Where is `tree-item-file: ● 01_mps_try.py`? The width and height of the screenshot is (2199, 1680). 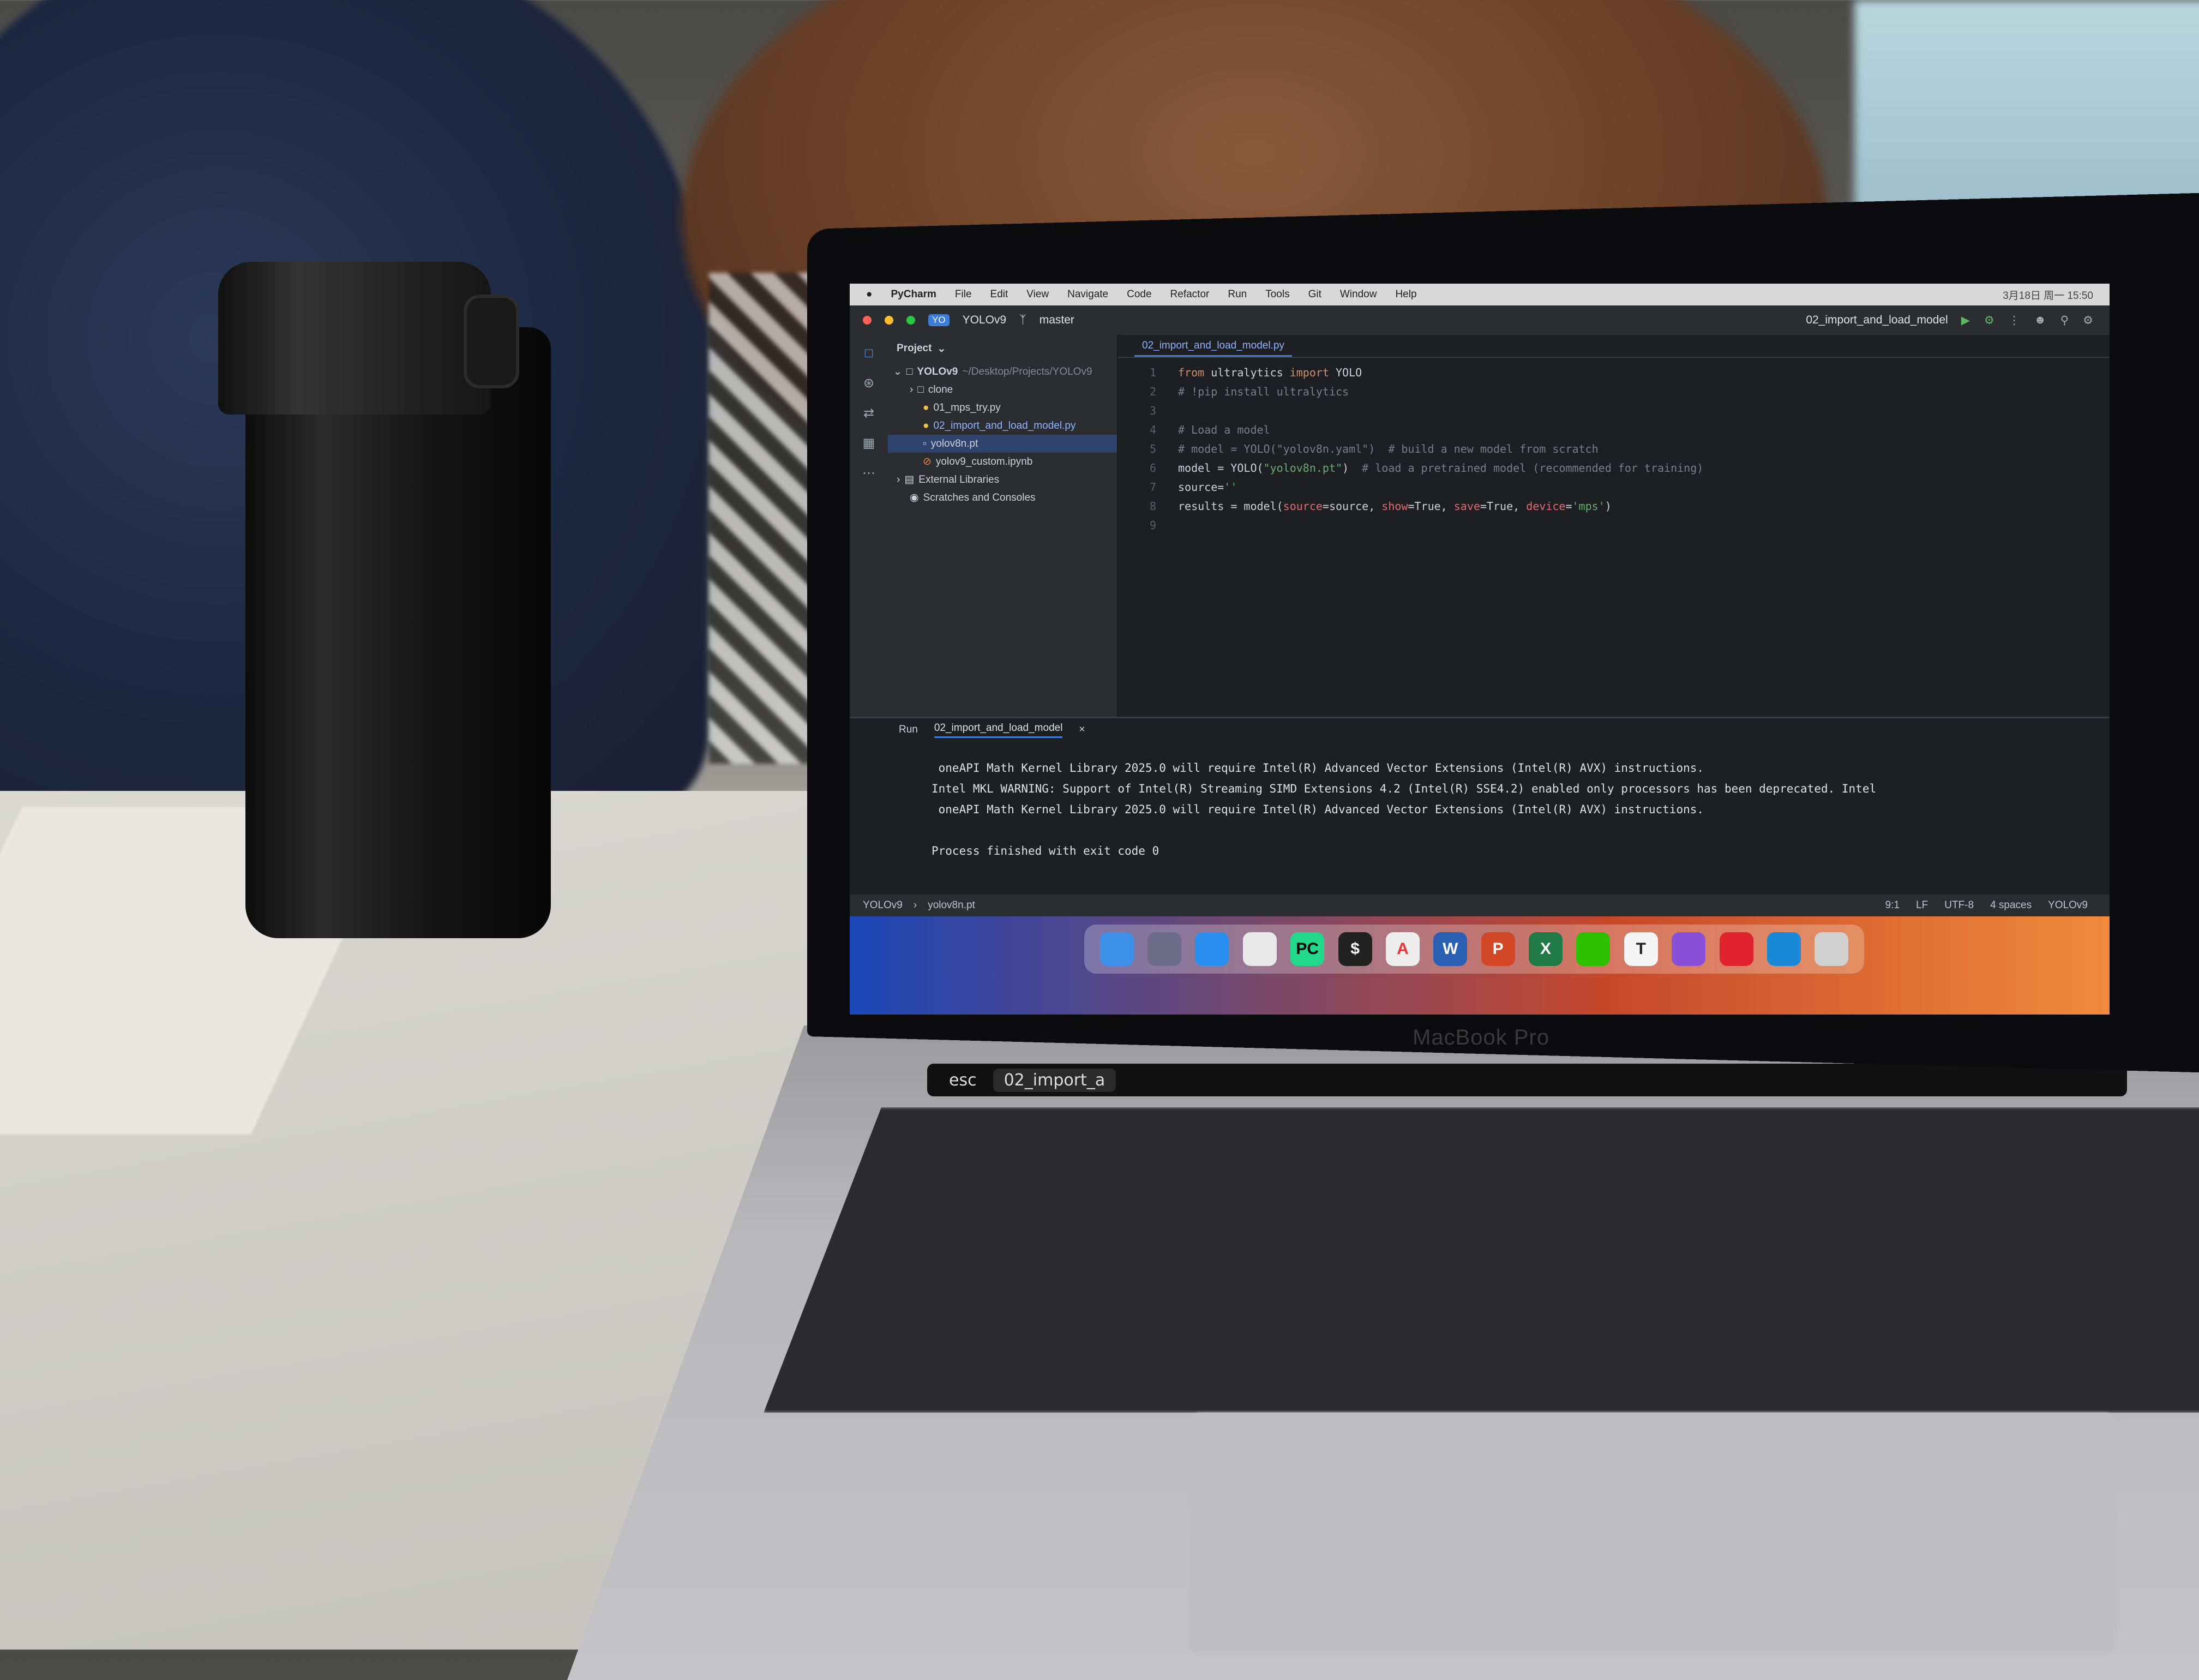 tree-item-file: ● 01_mps_try.py is located at coordinates (1002, 408).